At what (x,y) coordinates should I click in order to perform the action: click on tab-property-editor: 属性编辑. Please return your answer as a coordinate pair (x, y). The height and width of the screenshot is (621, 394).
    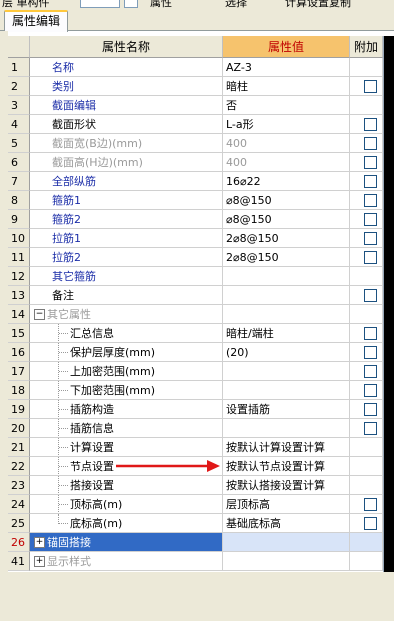
    Looking at the image, I should click on (36, 21).